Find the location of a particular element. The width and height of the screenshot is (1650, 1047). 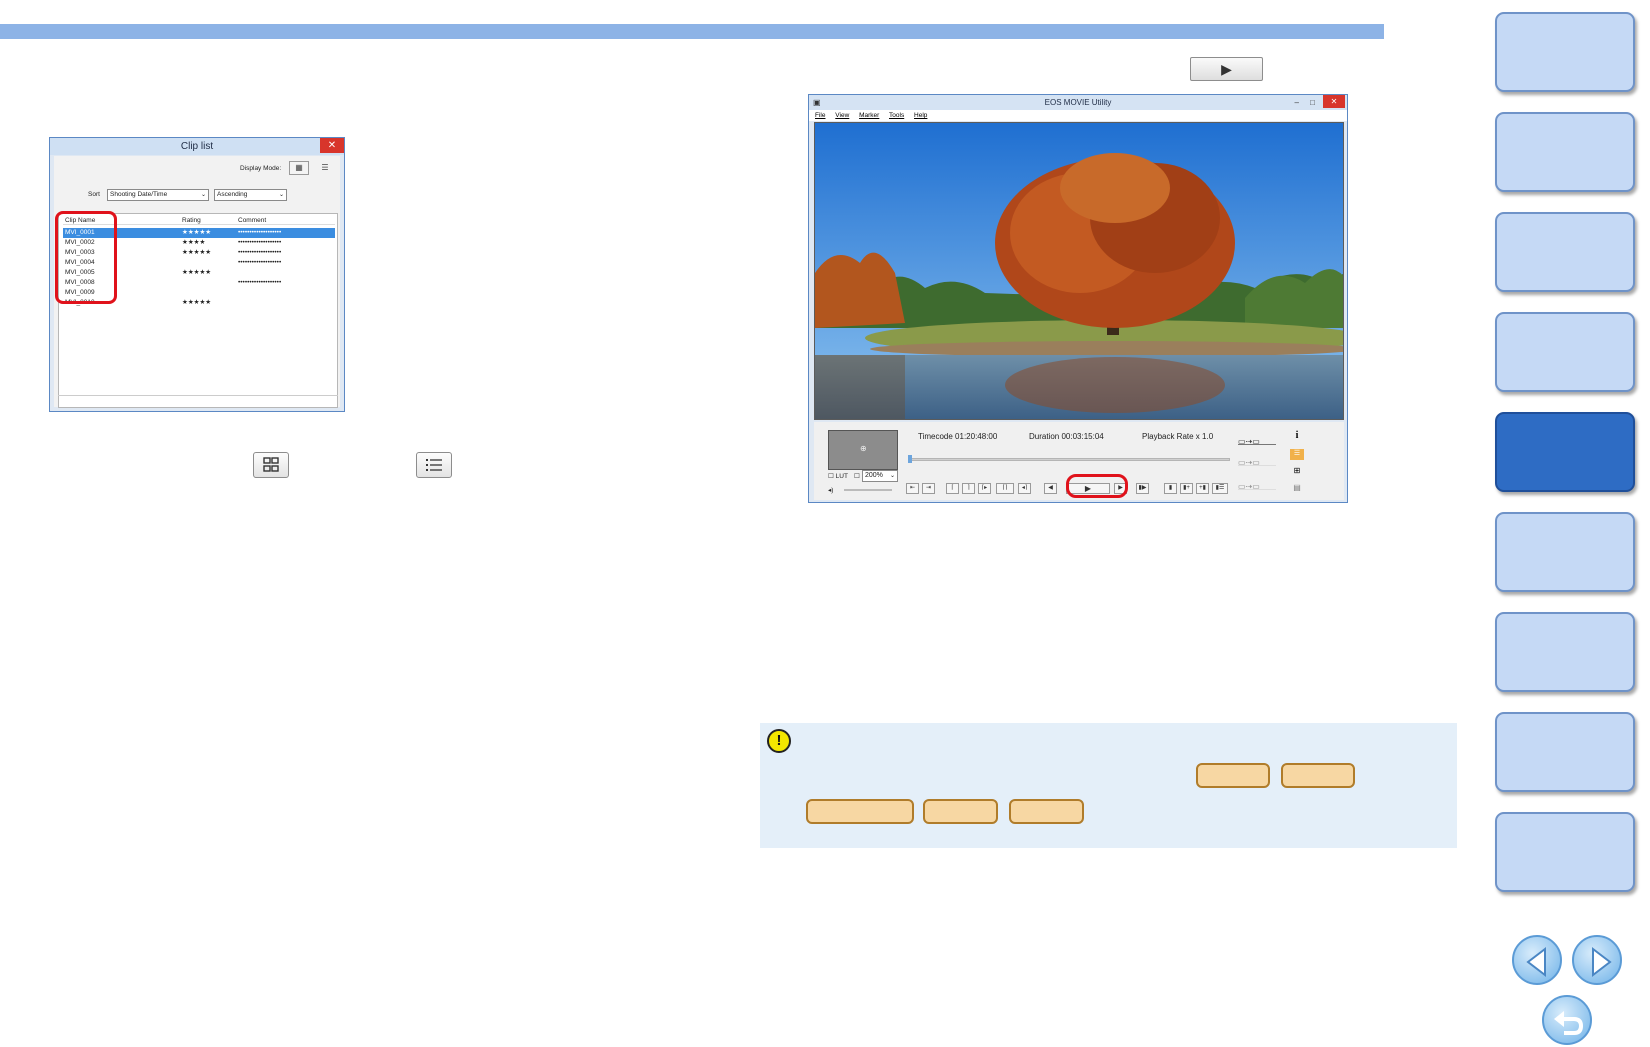

out-point-button: ⌉ is located at coordinates (968, 488).